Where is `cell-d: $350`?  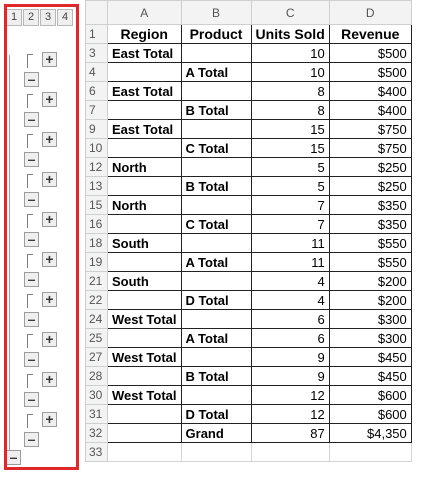 cell-d: $350 is located at coordinates (370, 205).